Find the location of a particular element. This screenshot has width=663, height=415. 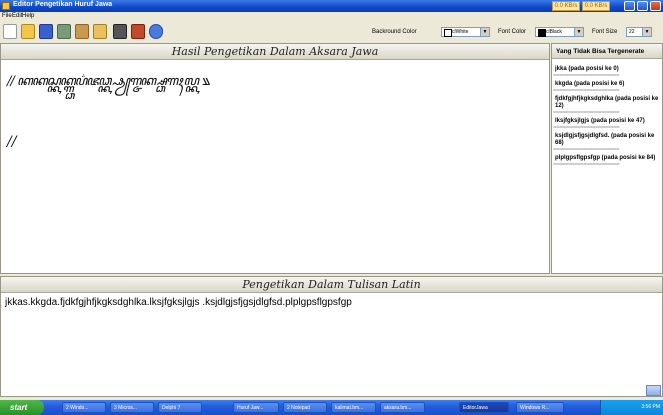

font-color-value: clBlack is located at coordinates (554, 32).